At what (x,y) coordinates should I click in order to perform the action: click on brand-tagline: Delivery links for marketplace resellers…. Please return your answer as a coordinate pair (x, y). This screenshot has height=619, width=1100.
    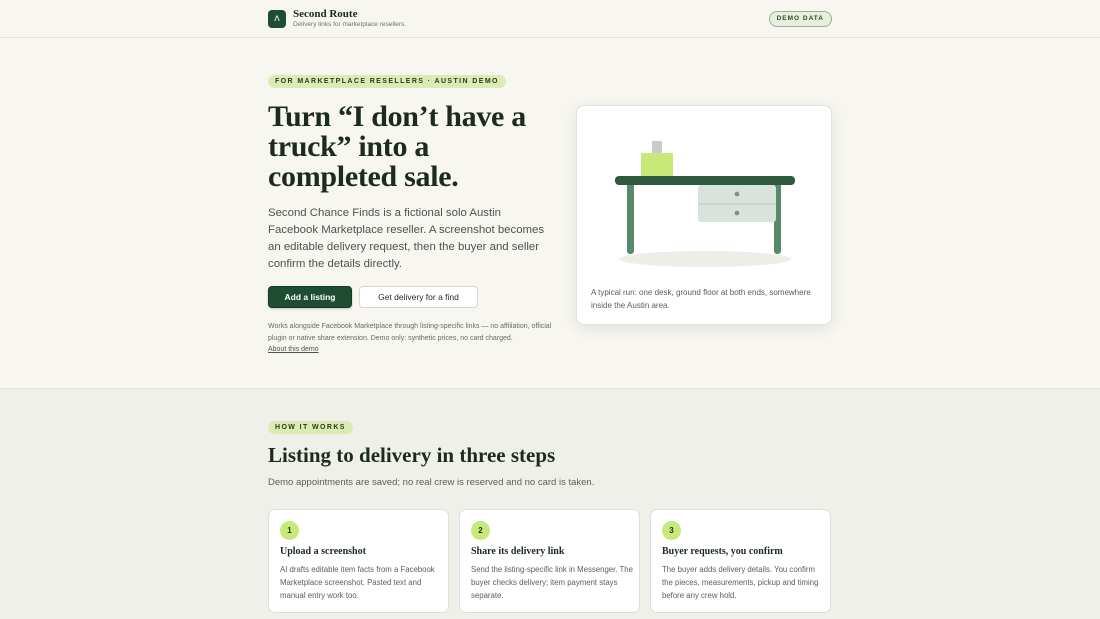
    Looking at the image, I should click on (350, 24).